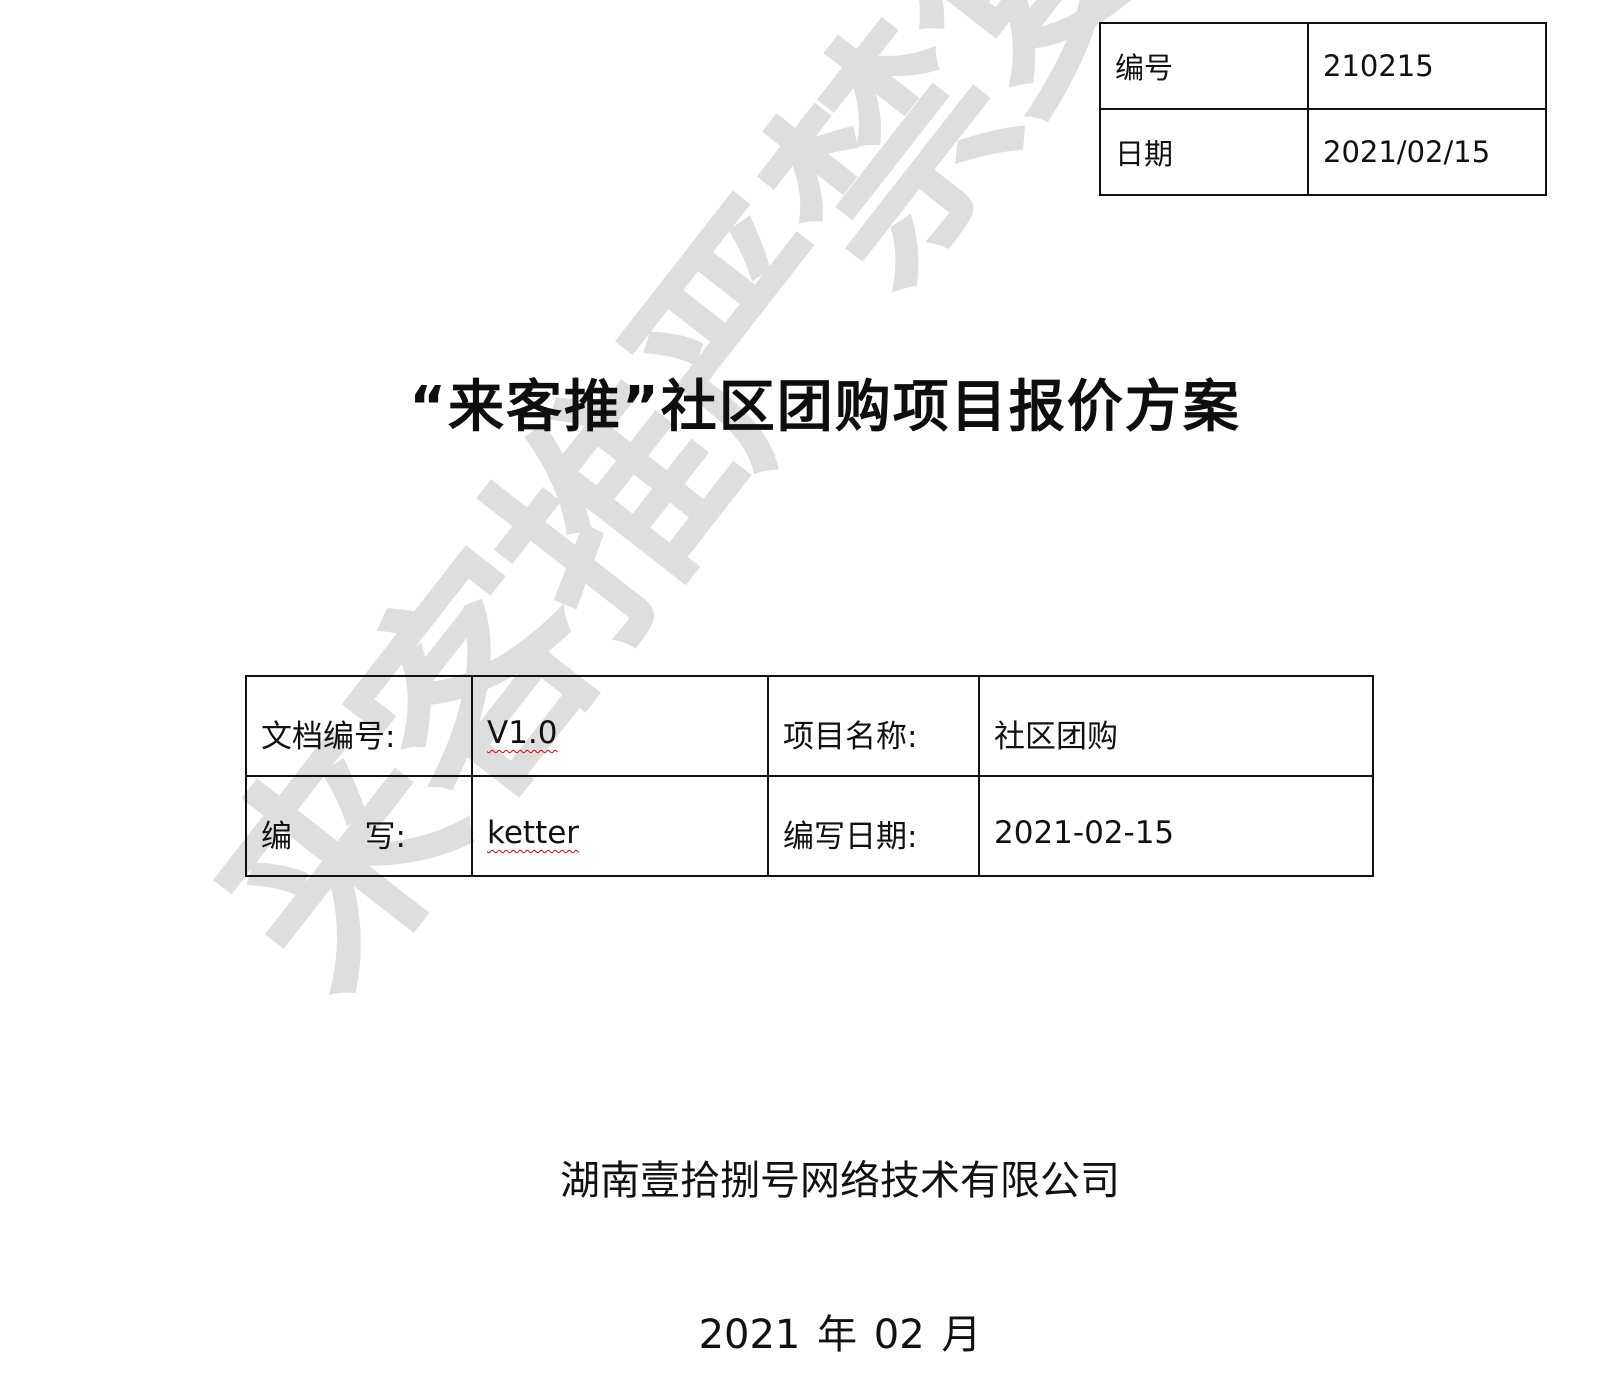 This screenshot has height=1396, width=1616. What do you see at coordinates (1176, 726) in the screenshot?
I see `project-name-value: 社区团购` at bounding box center [1176, 726].